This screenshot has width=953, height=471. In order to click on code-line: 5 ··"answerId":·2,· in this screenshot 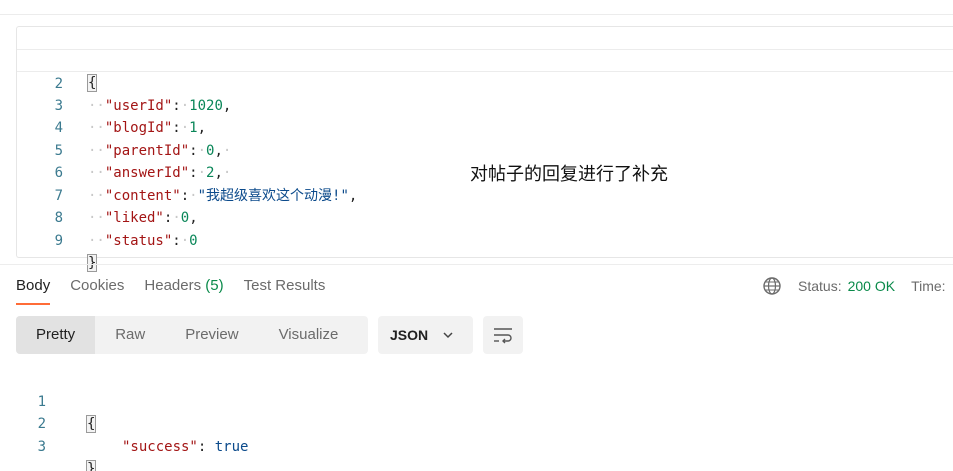, I will do `click(485, 149)`.